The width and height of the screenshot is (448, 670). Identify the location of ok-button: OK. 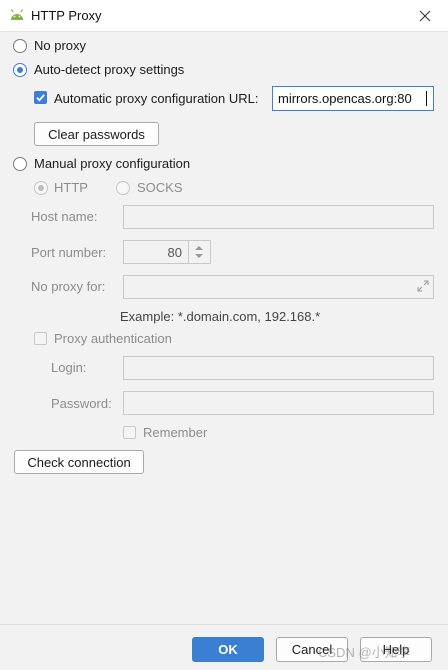
(228, 649).